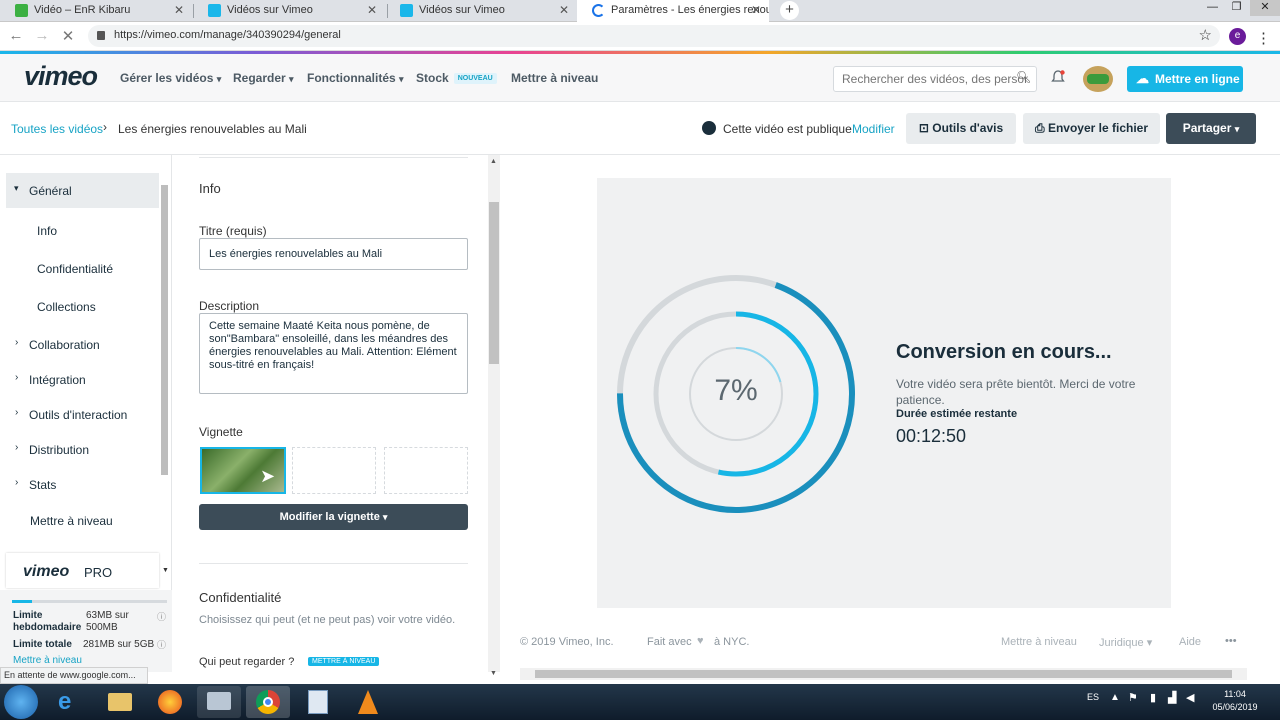 Image resolution: width=1280 pixels, height=720 pixels. Describe the element at coordinates (1098, 79) in the screenshot. I see `user-avatar` at that location.